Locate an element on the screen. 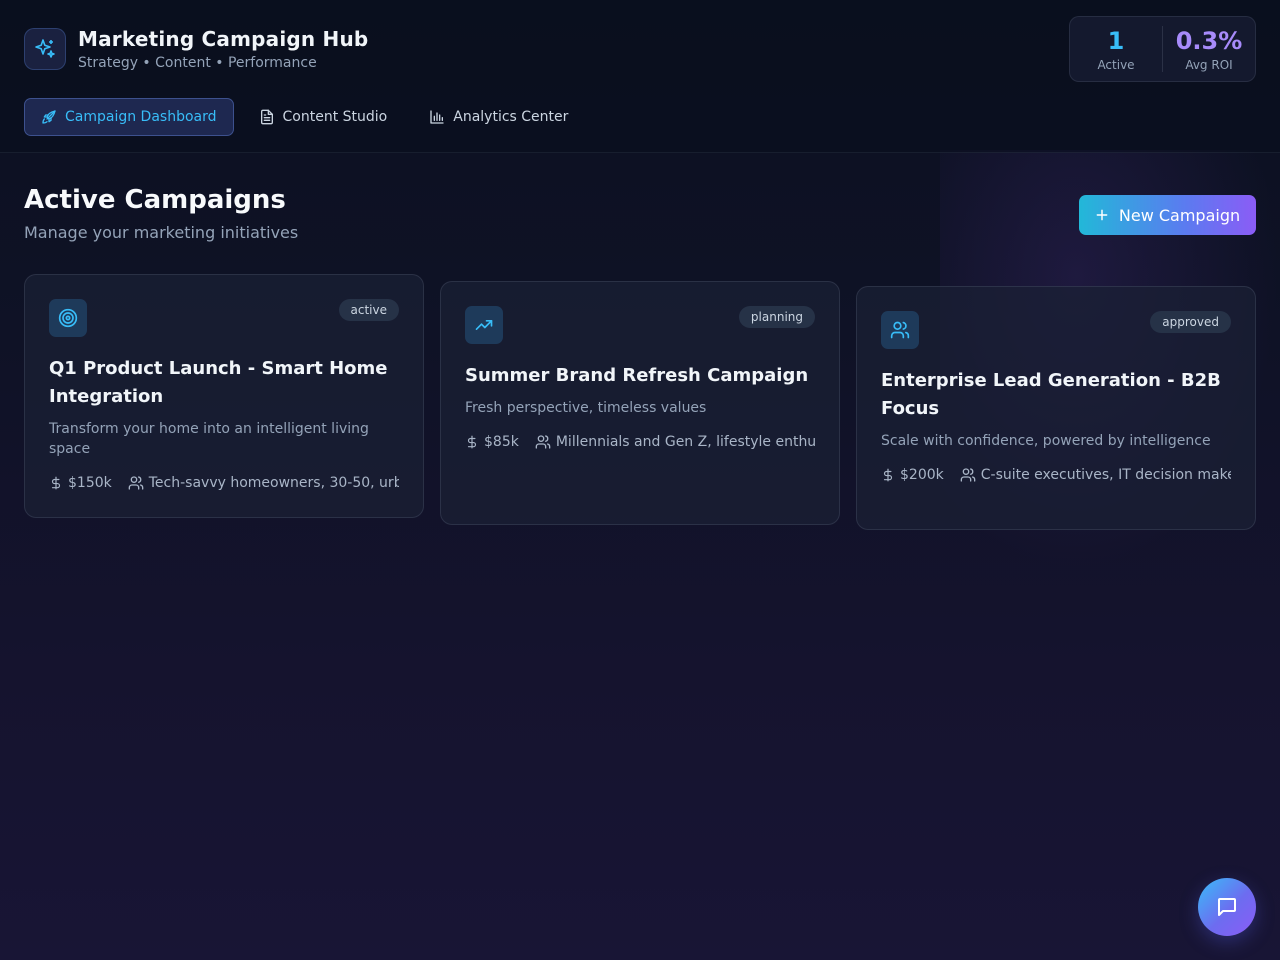  page-title: Active Campaigns is located at coordinates (155, 200).